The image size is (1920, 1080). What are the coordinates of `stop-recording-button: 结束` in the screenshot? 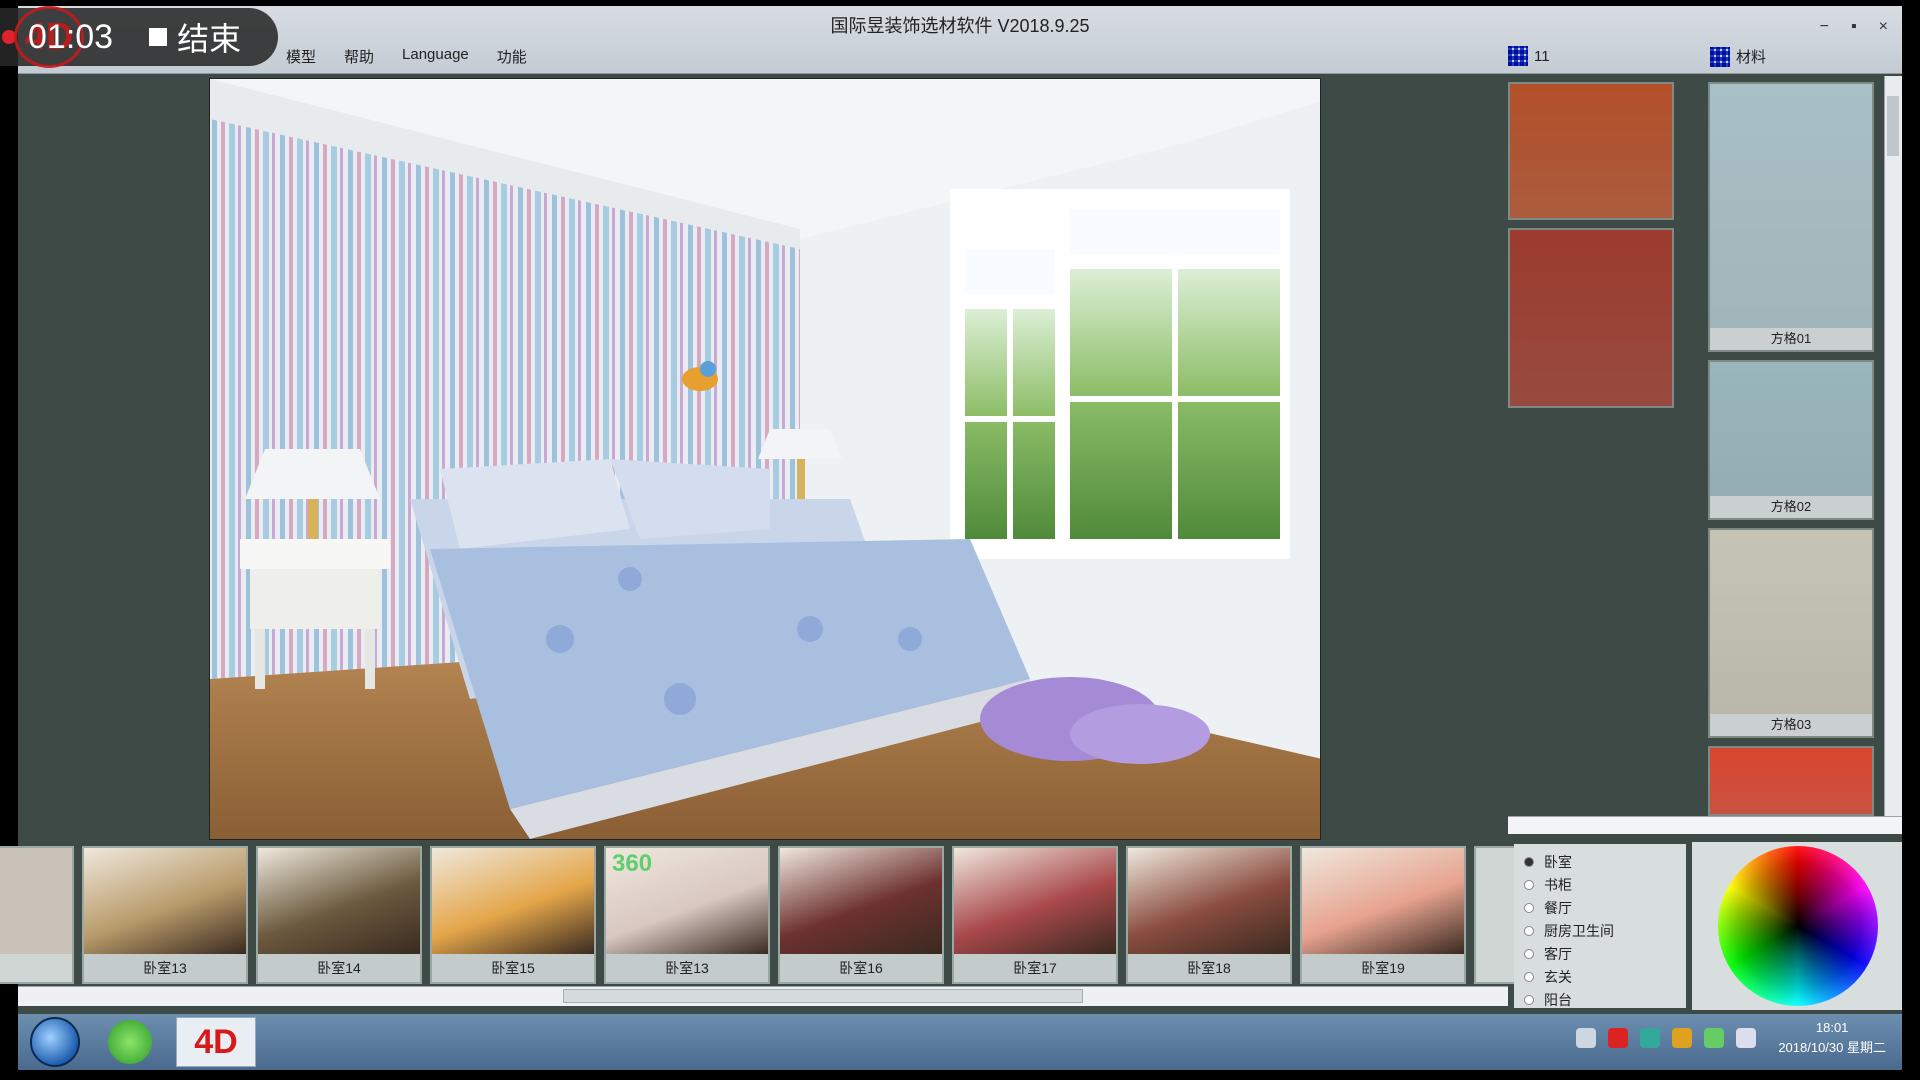 It's located at (195, 37).